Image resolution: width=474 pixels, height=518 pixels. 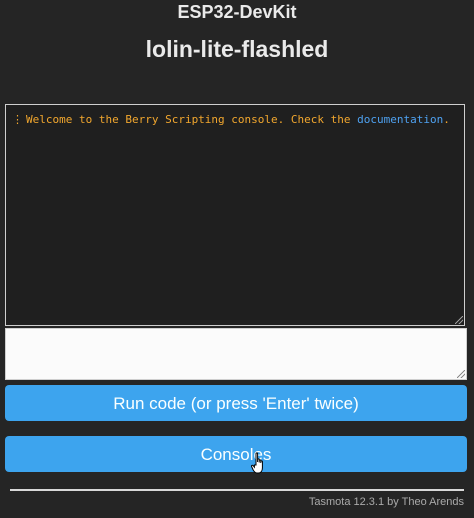 What do you see at coordinates (459, 320) in the screenshot?
I see `console-resize-grip-icon` at bounding box center [459, 320].